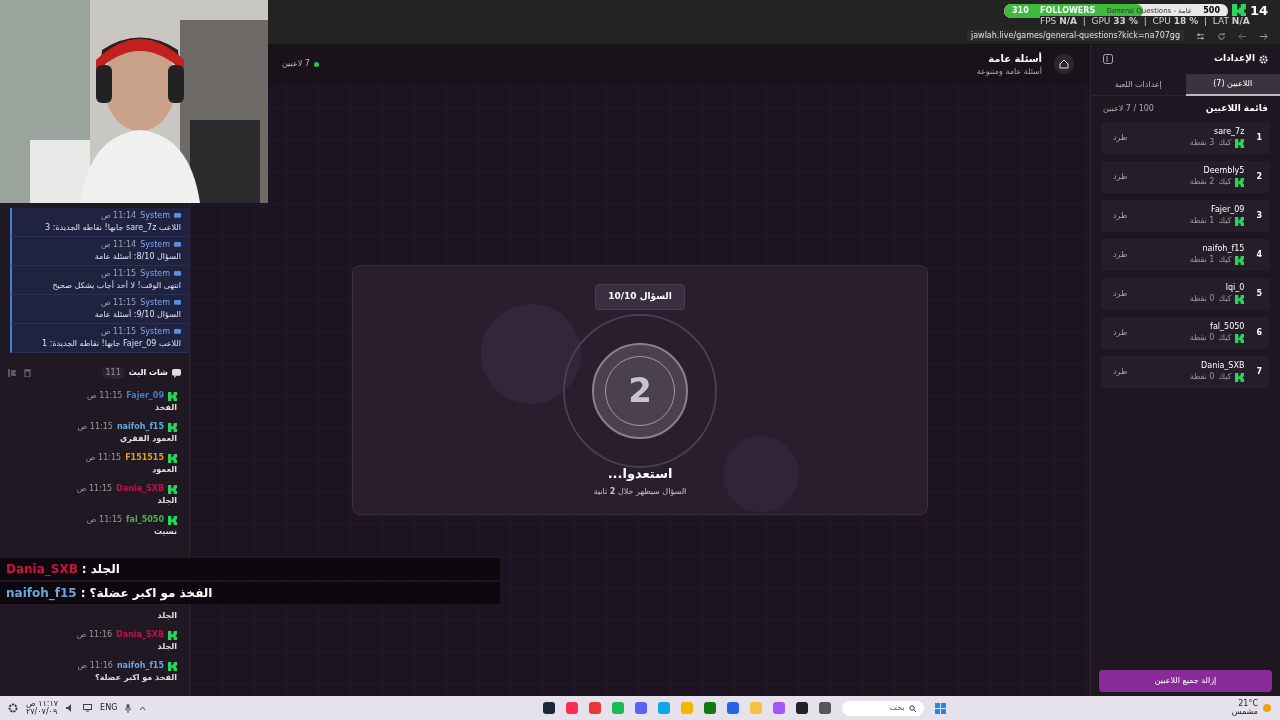  Describe the element at coordinates (42, 704) in the screenshot. I see `clock-time: ١١:١٧ ص` at that location.